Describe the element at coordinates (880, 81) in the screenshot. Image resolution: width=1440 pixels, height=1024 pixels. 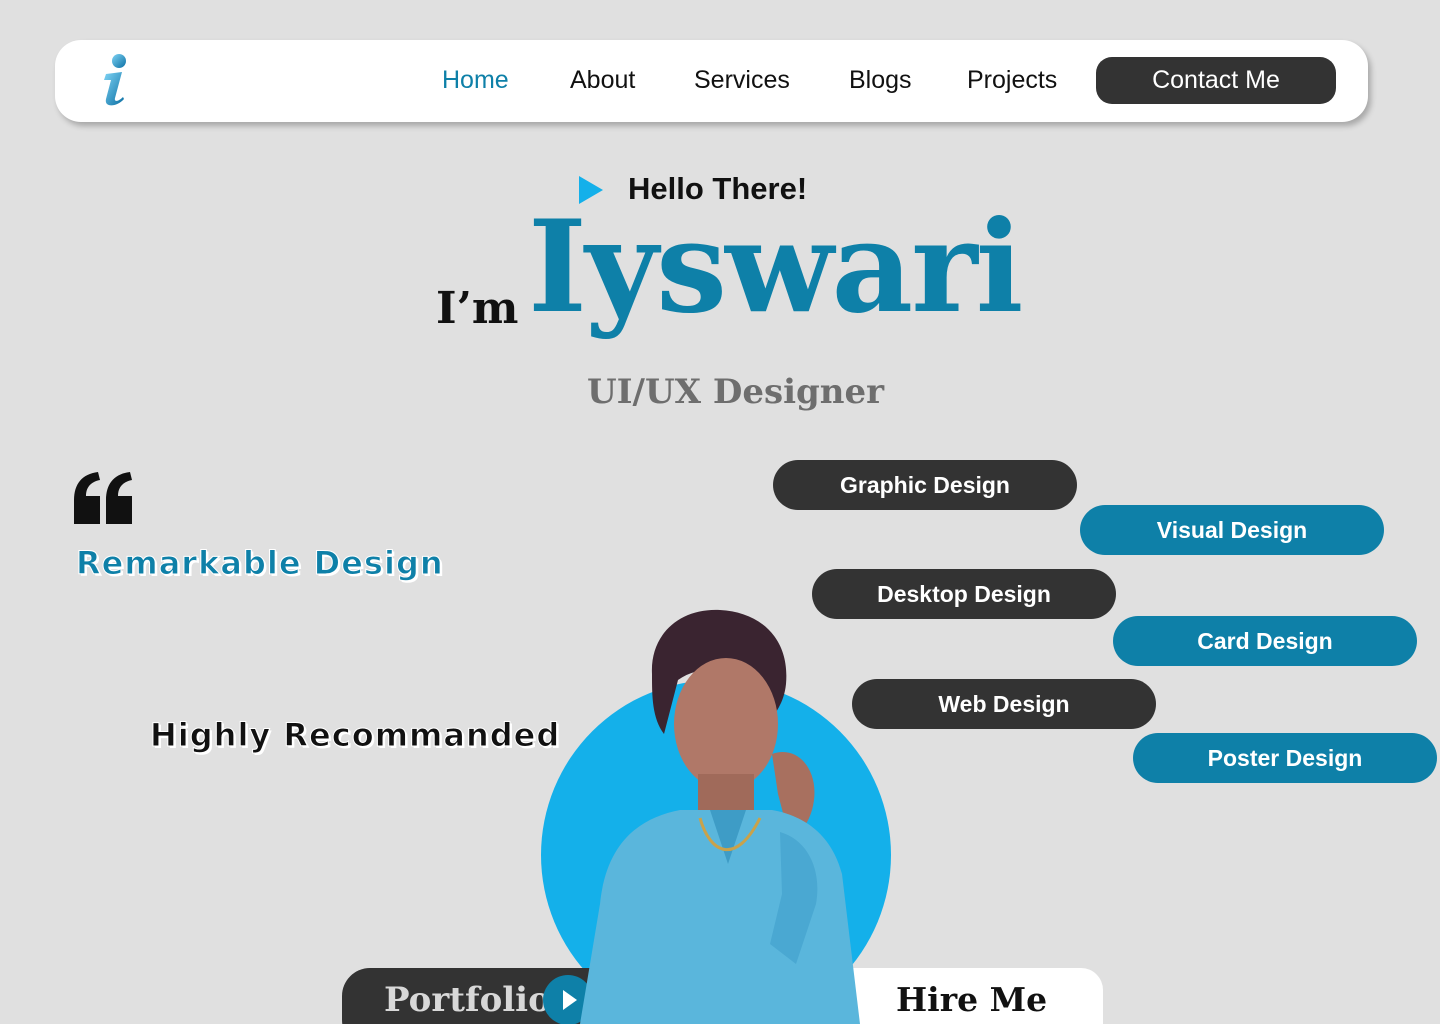
I see `nav-blogs-link: Blogs` at that location.